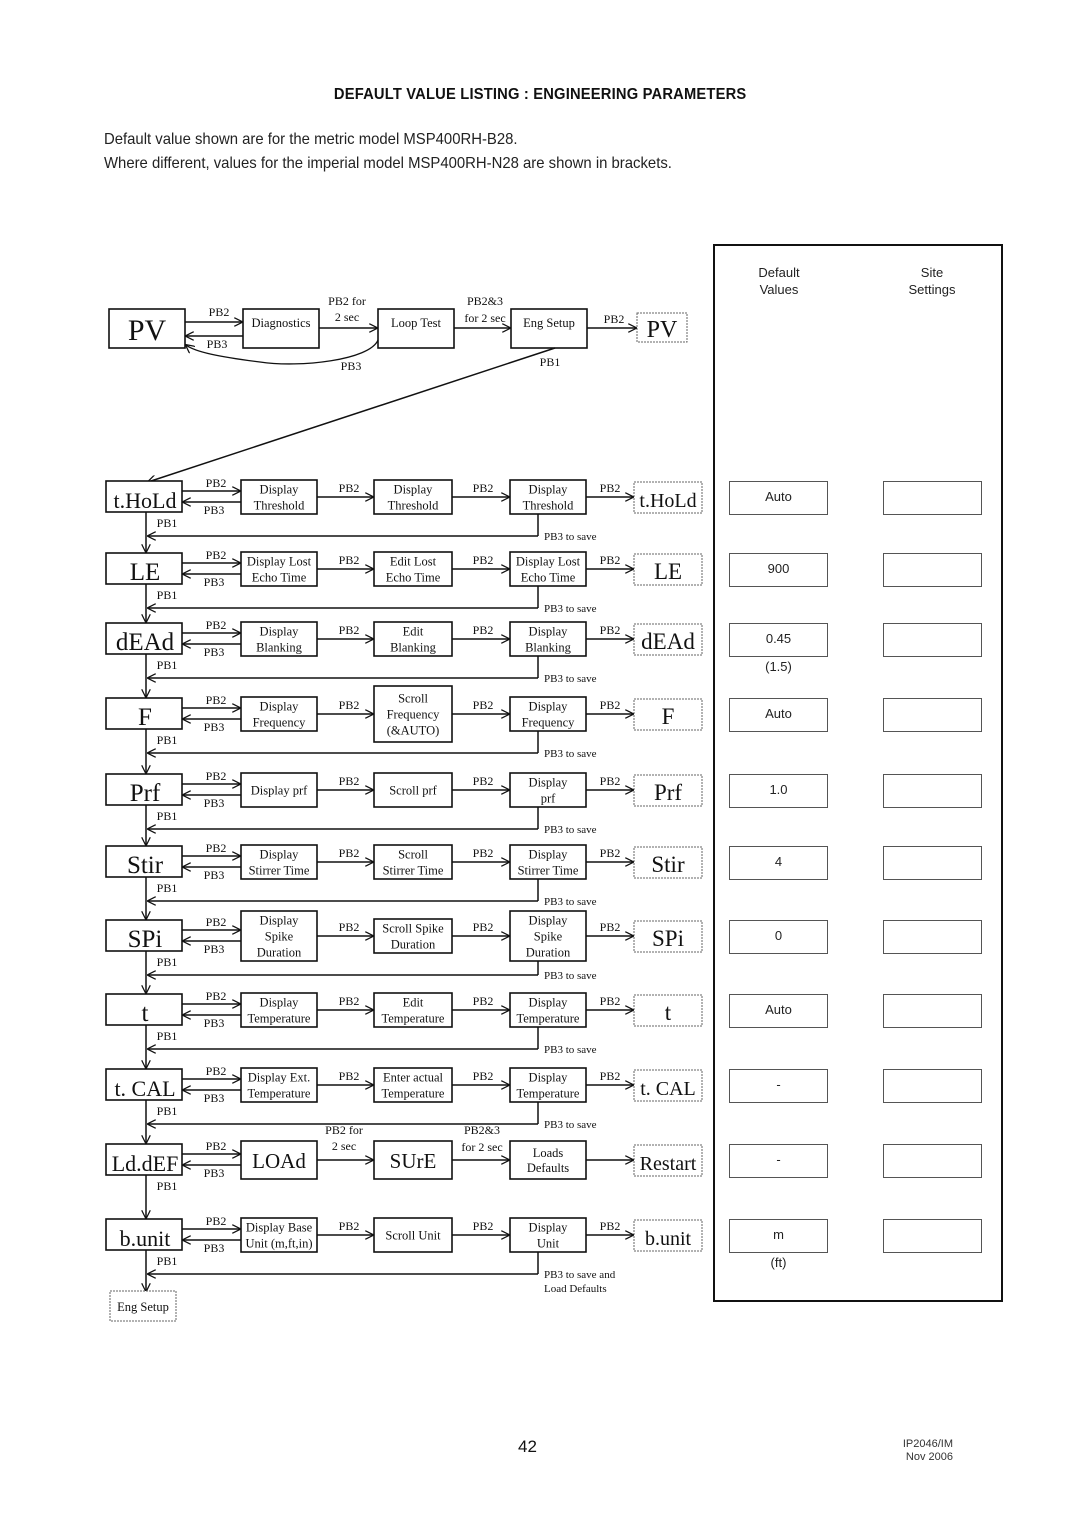 The height and width of the screenshot is (1527, 1080). Describe the element at coordinates (414, 489) in the screenshot. I see `step2-line-1: Display` at that location.